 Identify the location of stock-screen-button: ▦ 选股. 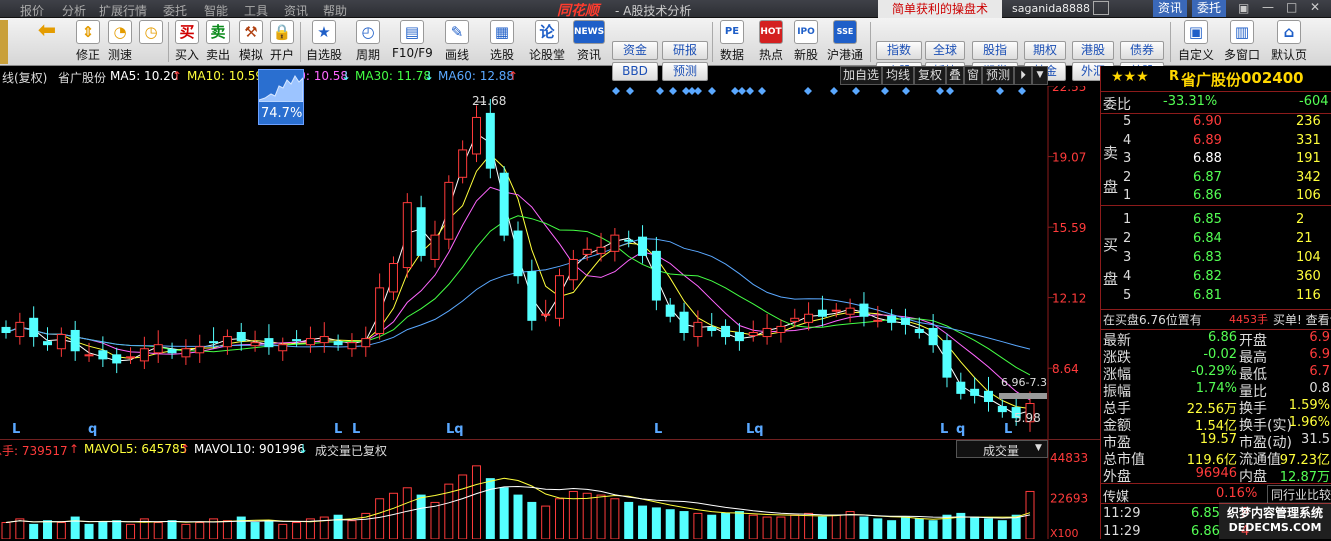
(502, 42).